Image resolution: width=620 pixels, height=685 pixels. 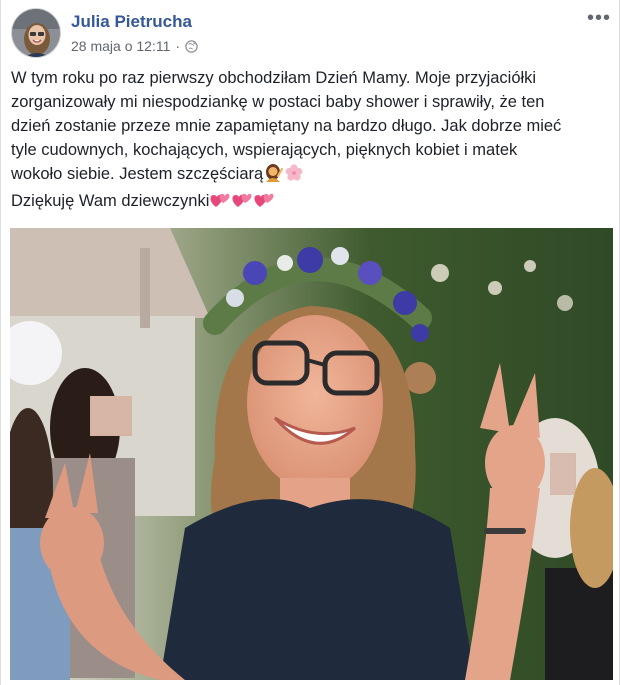 I want to click on post-text-segment: Dziękuję Wam dziewczynki, so click(x=110, y=201).